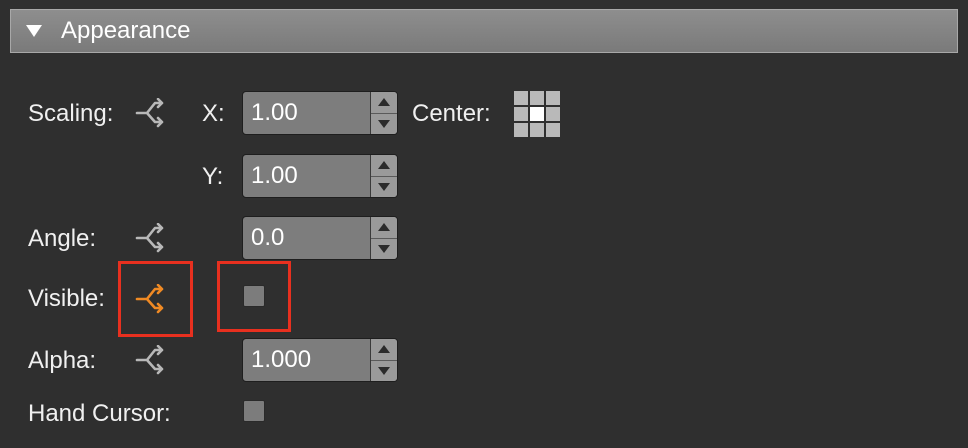 The height and width of the screenshot is (448, 968). I want to click on collapse-triangle-icon, so click(34, 31).